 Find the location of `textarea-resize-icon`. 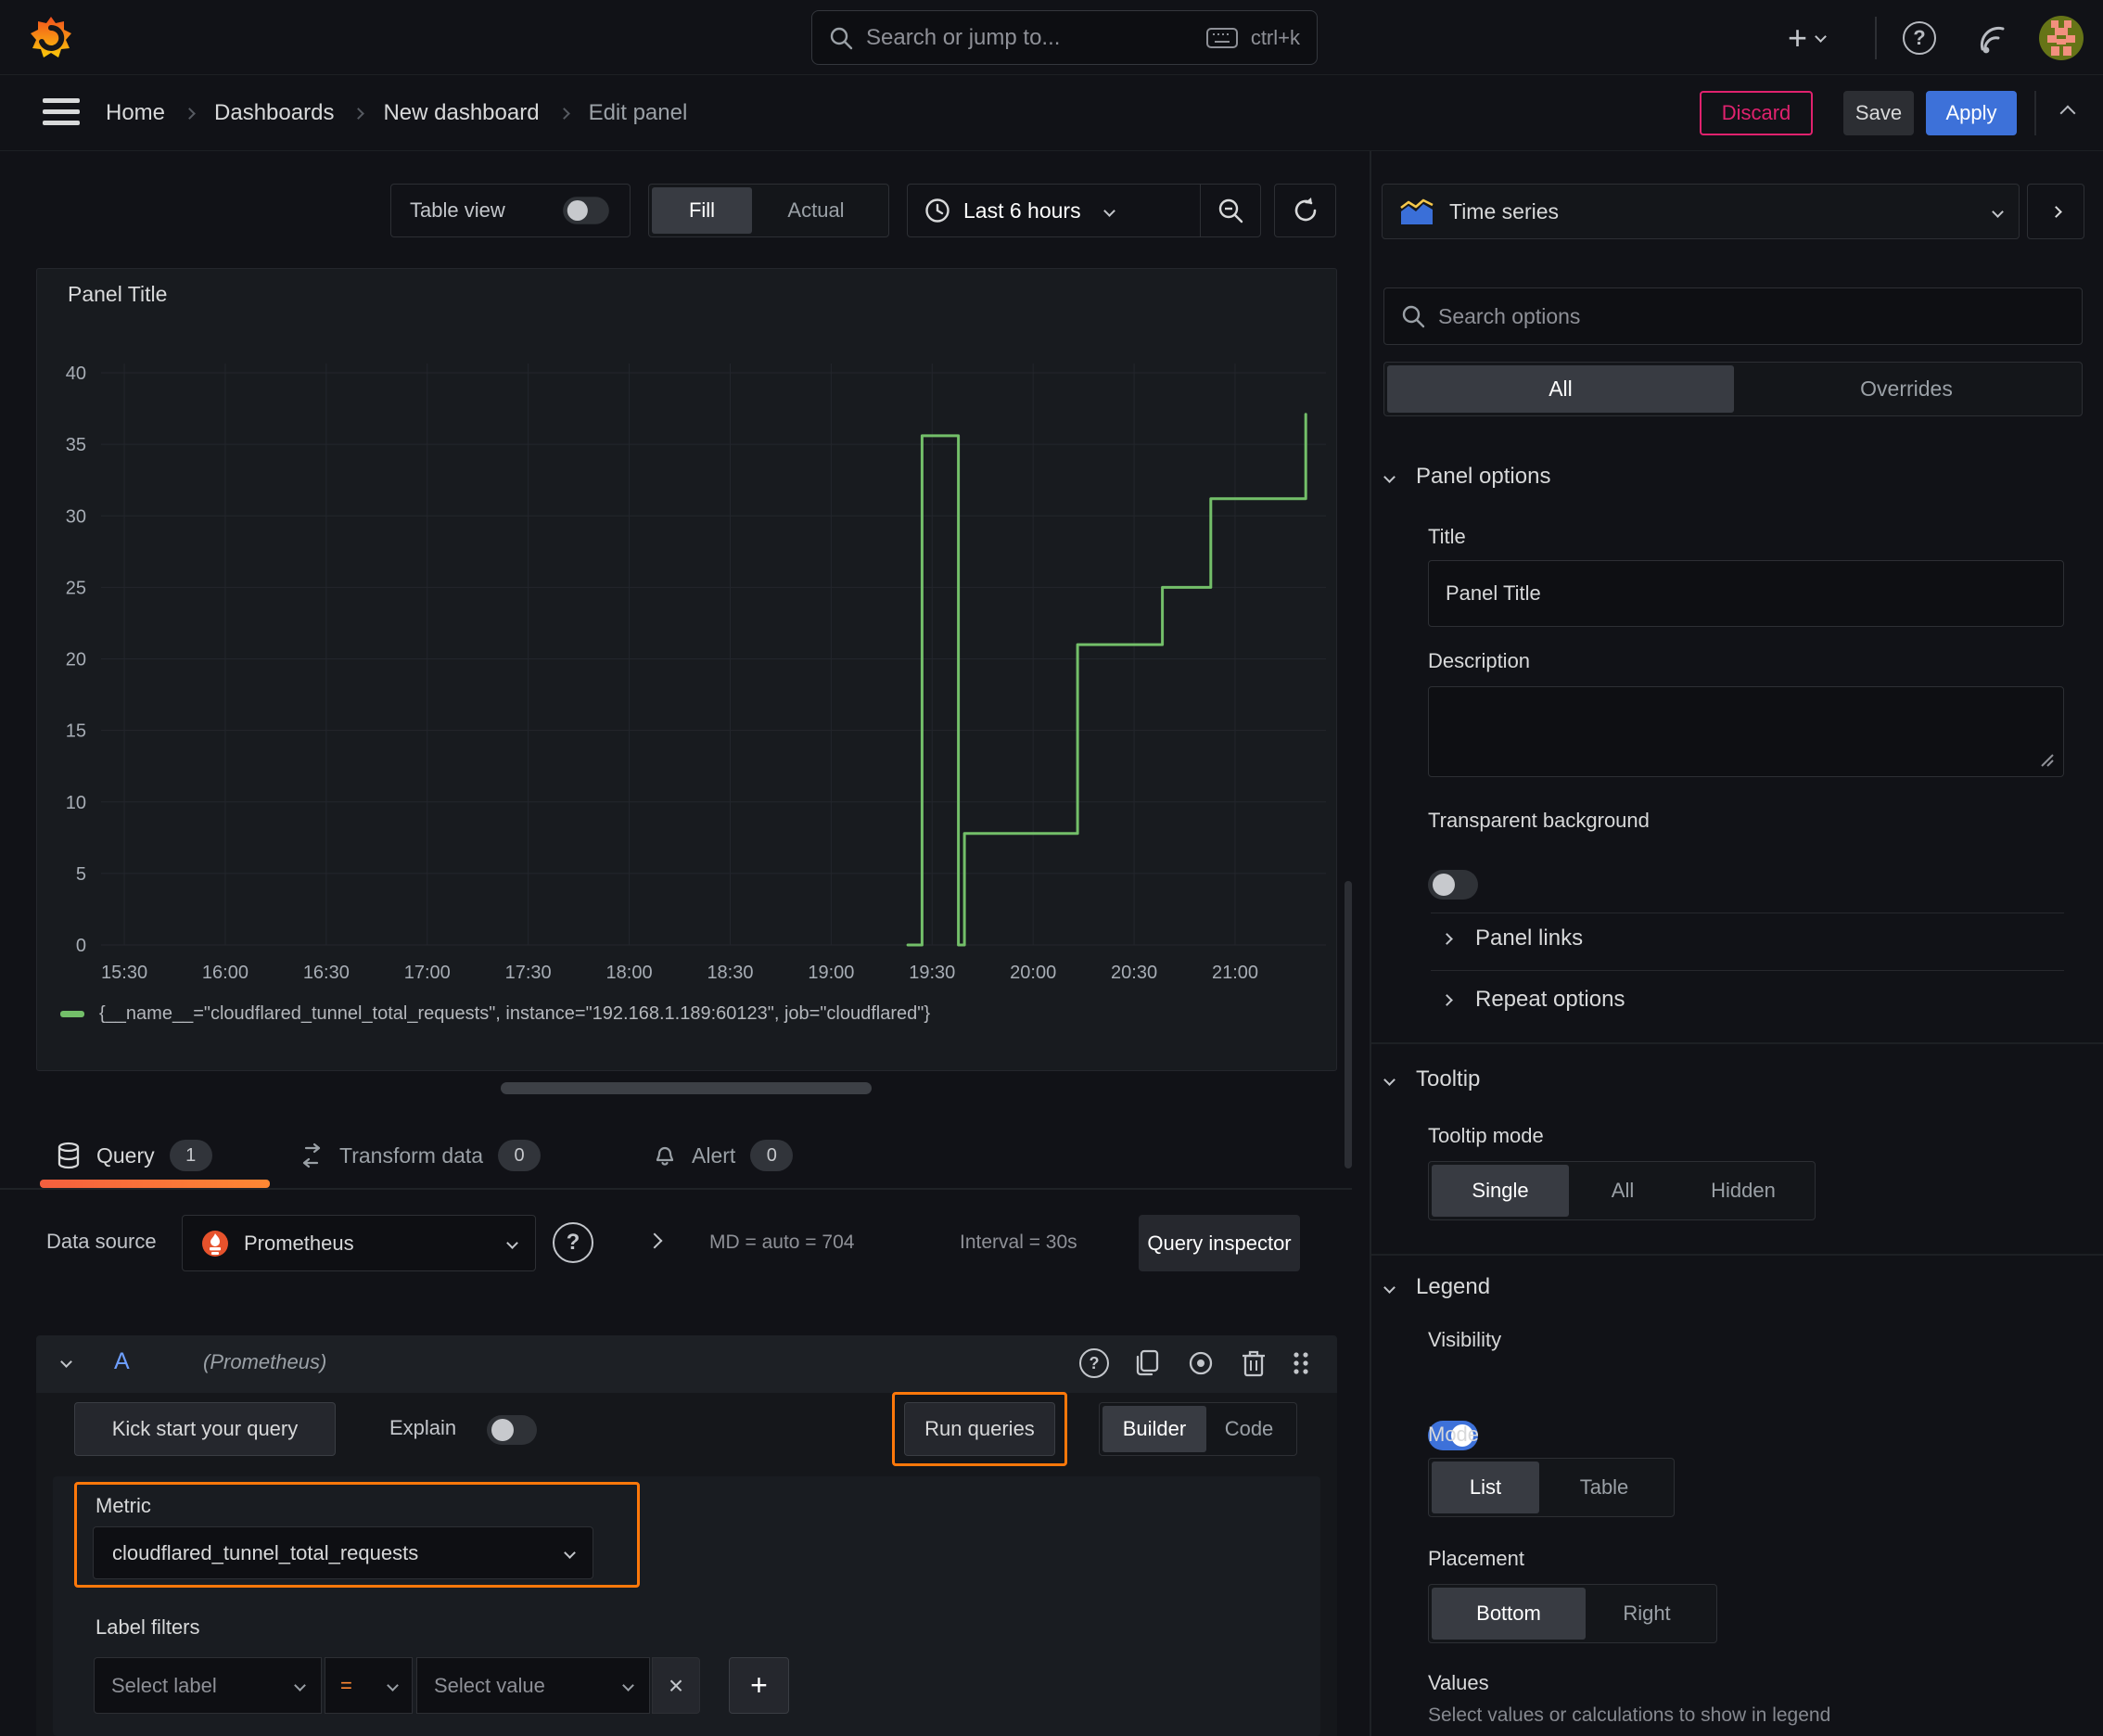

textarea-resize-icon is located at coordinates (2047, 760).